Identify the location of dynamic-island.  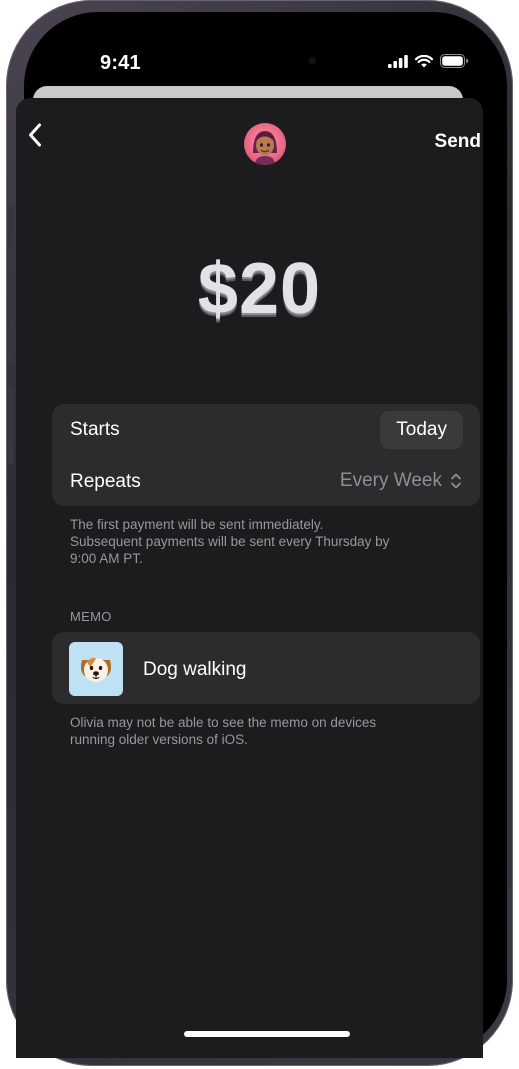
(272, 61).